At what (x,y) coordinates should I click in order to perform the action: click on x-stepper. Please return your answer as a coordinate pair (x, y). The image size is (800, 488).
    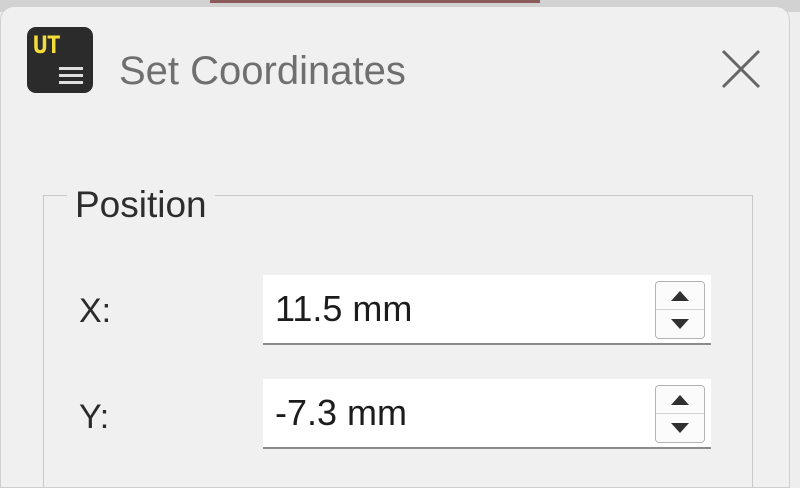
    Looking at the image, I should click on (680, 310).